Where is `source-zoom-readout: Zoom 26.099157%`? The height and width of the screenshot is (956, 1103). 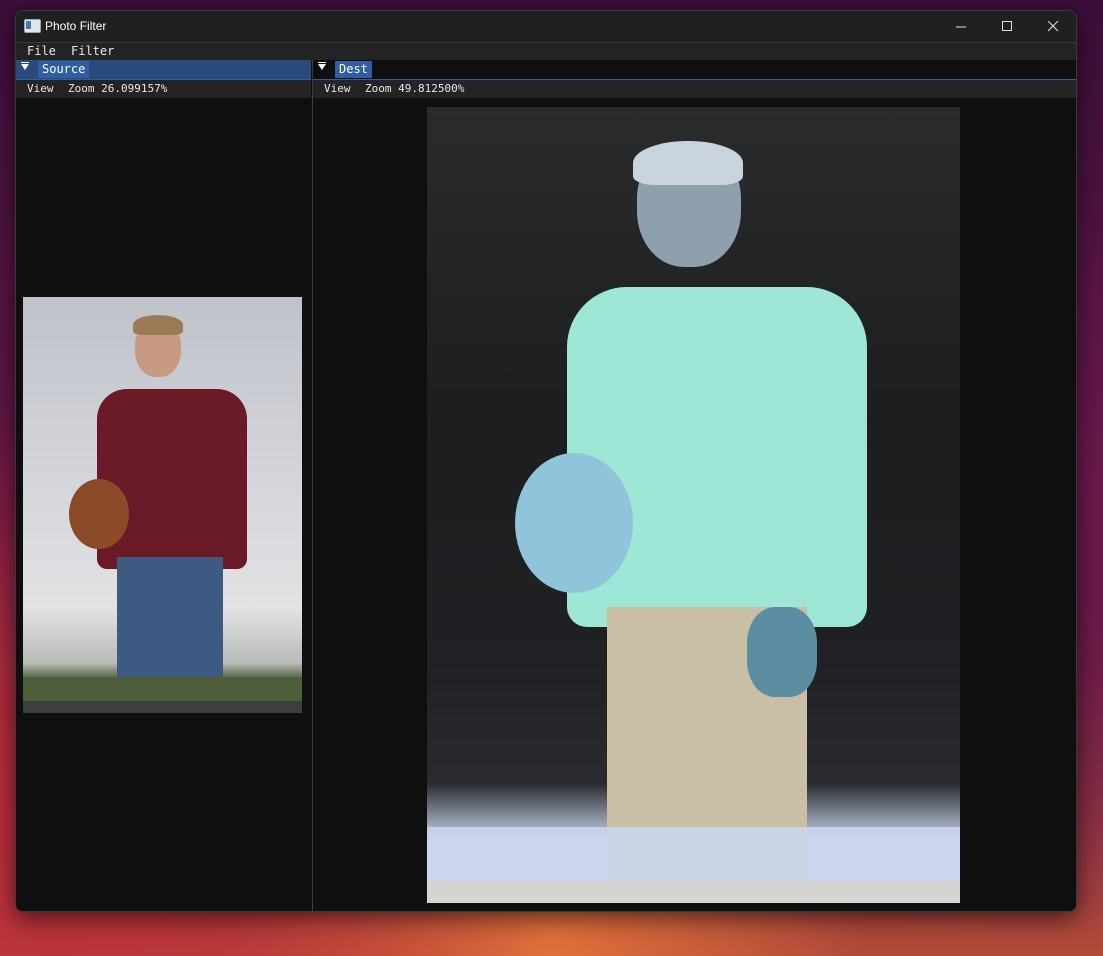 source-zoom-readout: Zoom 26.099157% is located at coordinates (118, 88).